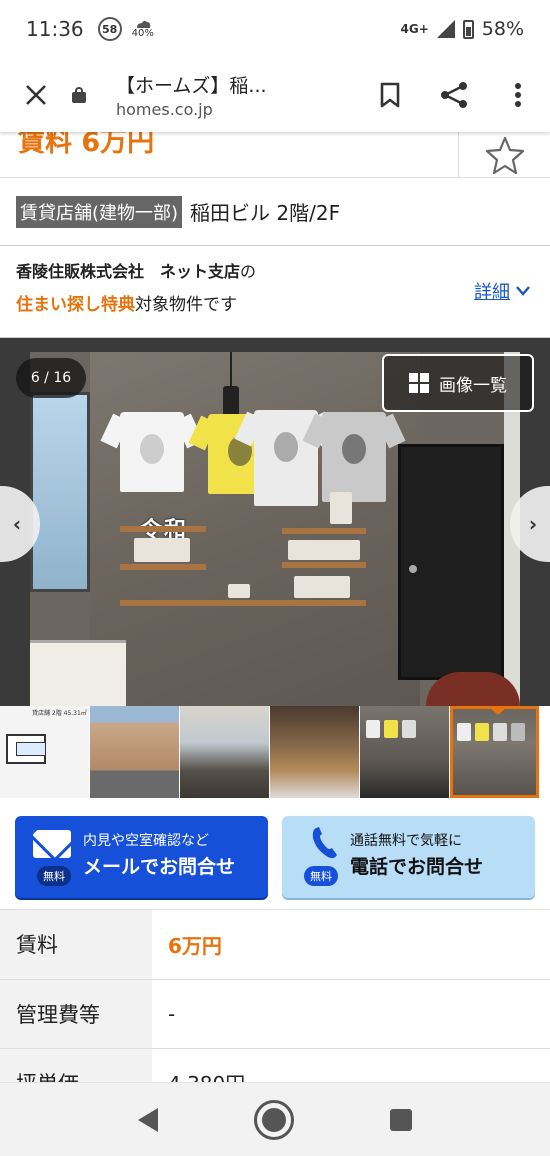  Describe the element at coordinates (60, 492) in the screenshot. I see `photo-window` at that location.